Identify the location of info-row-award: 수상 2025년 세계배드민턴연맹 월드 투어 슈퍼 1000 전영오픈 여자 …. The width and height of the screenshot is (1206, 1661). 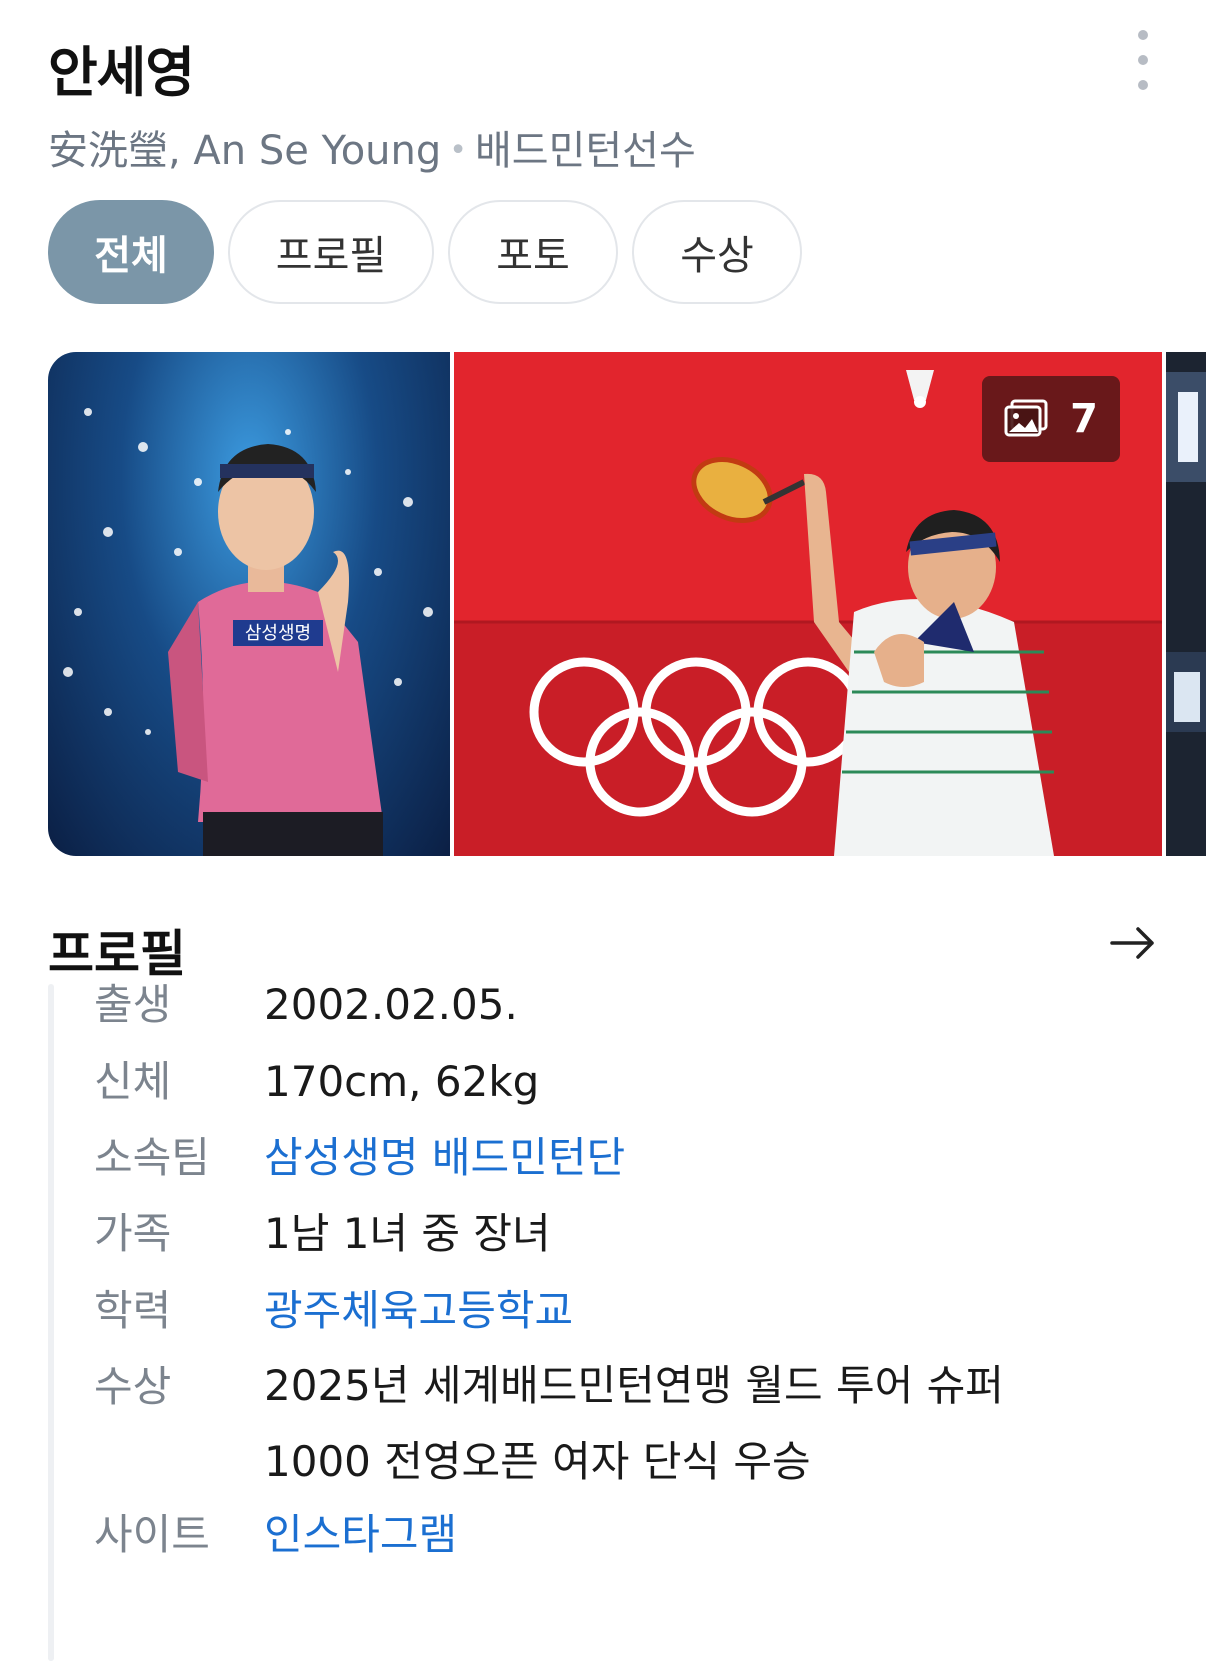
(589, 1424).